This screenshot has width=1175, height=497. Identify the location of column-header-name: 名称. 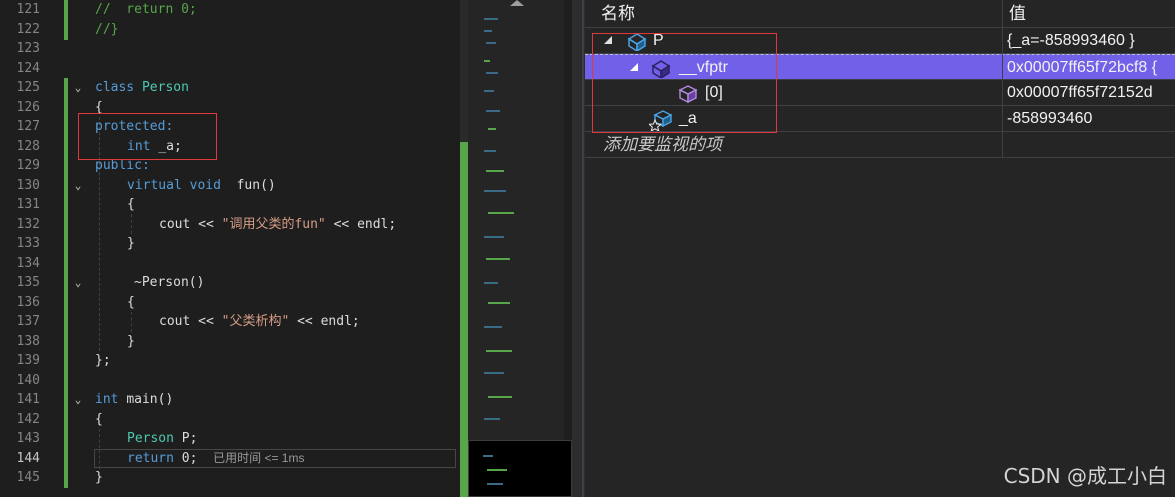
(794, 14).